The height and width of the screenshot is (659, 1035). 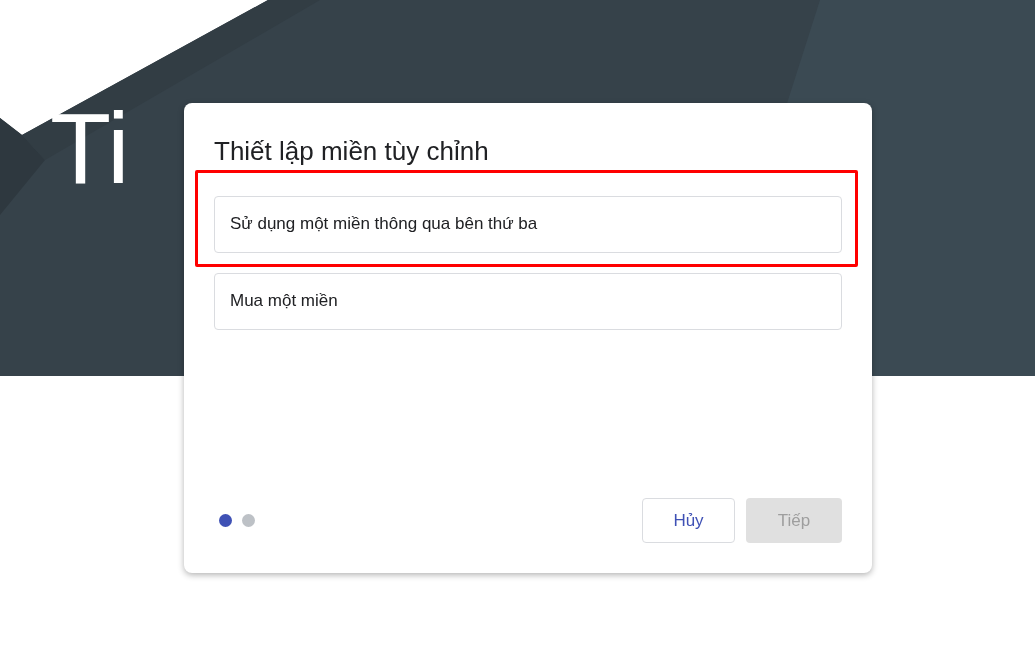 I want to click on option-card: Sử dụng một miền thông qua bên thứ ba, so click(x=528, y=224).